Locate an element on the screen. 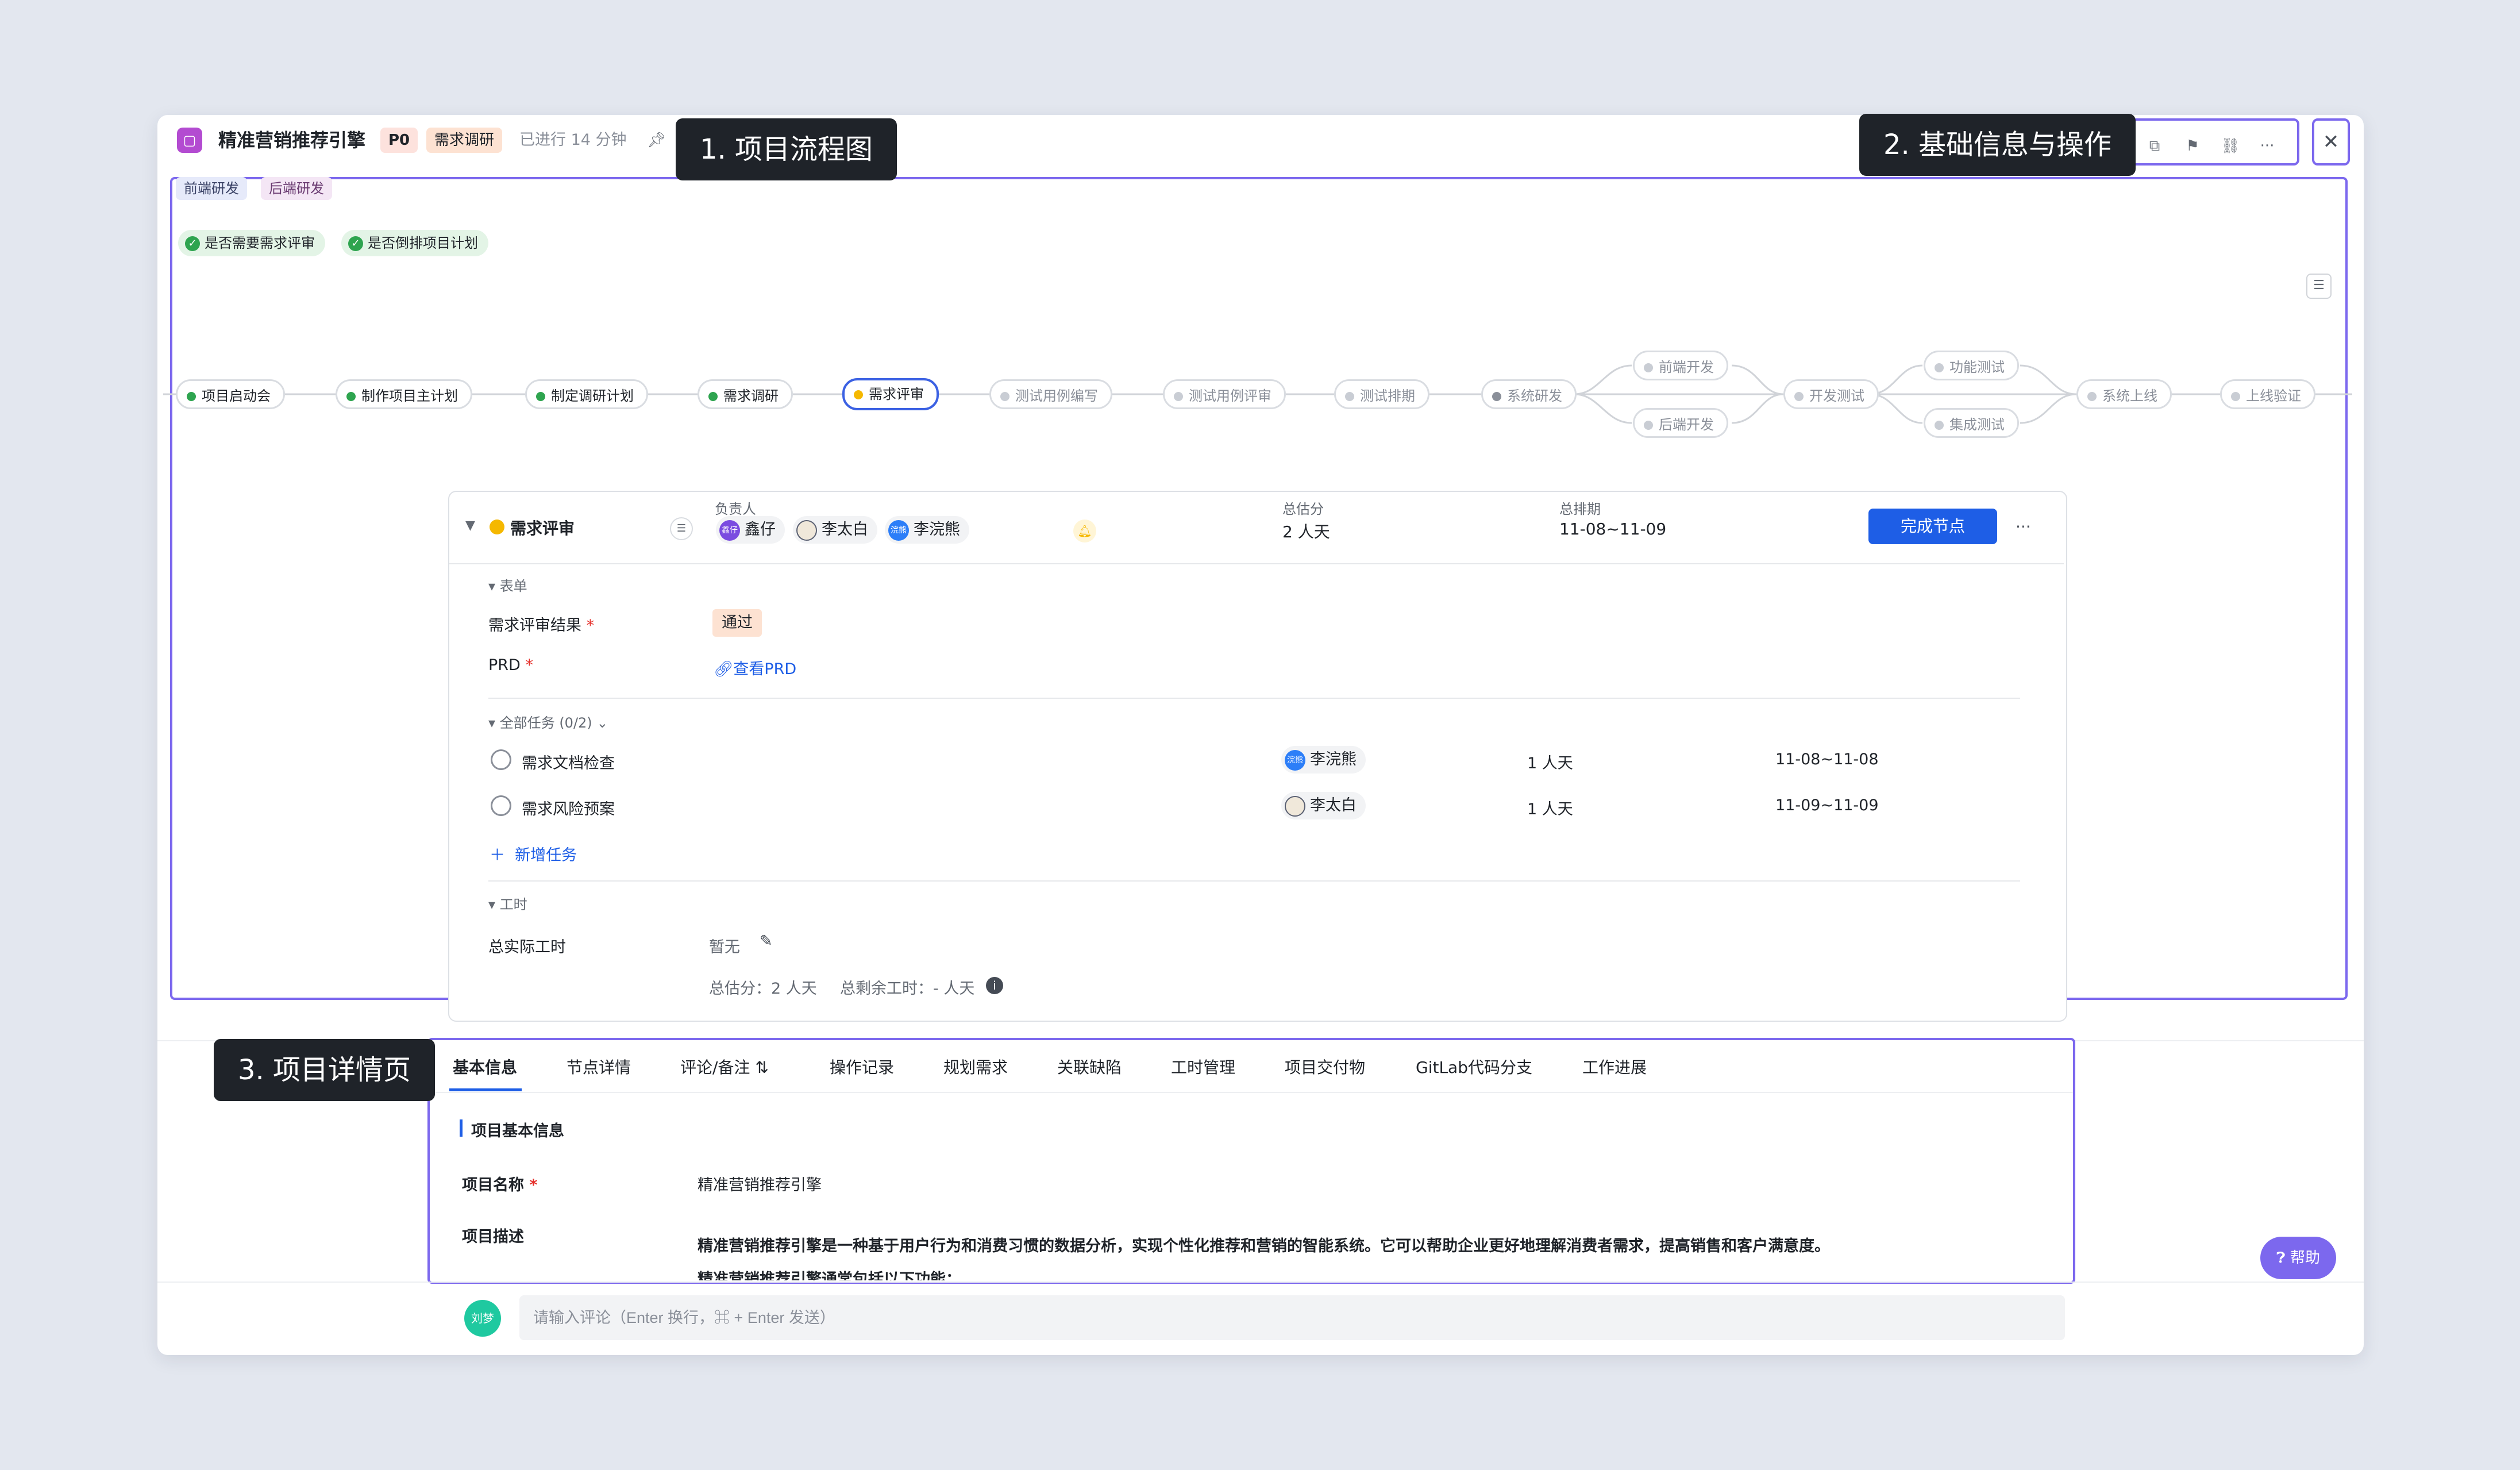 This screenshot has width=2520, height=1470. node-label: 制定调研计划 is located at coordinates (593, 396).